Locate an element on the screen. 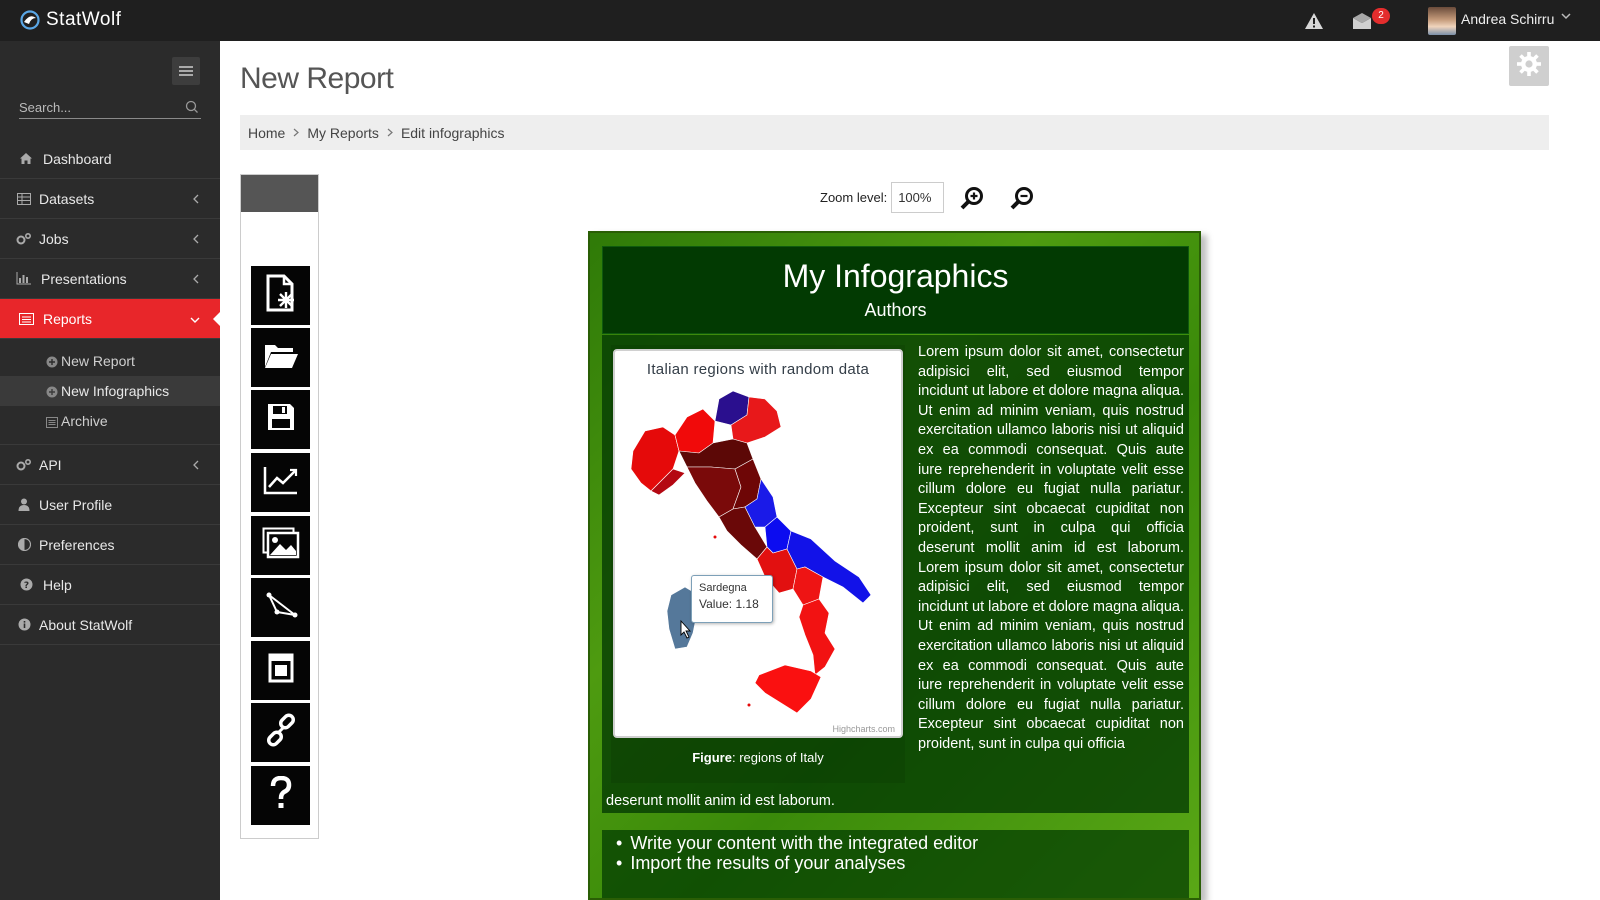 This screenshot has height=900, width=1600. adjust-icon is located at coordinates (24, 545).